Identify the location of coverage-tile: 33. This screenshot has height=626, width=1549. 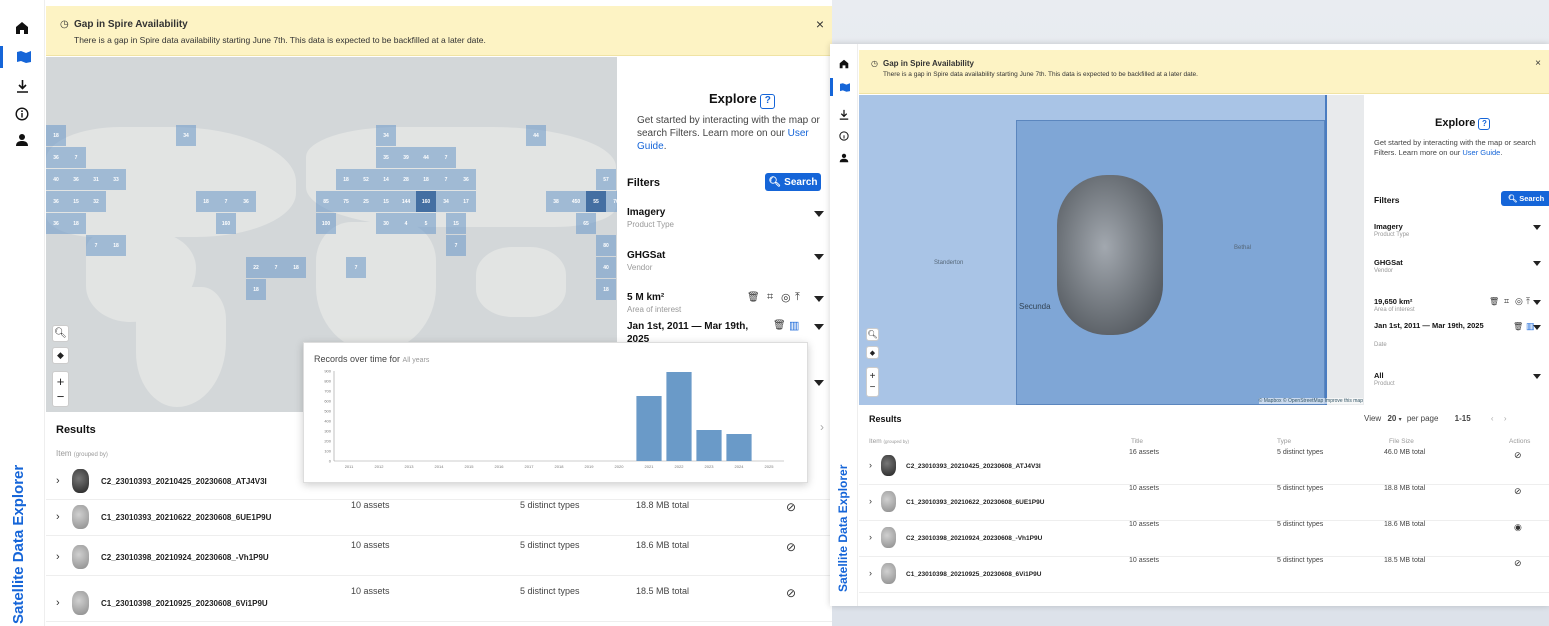
(116, 179).